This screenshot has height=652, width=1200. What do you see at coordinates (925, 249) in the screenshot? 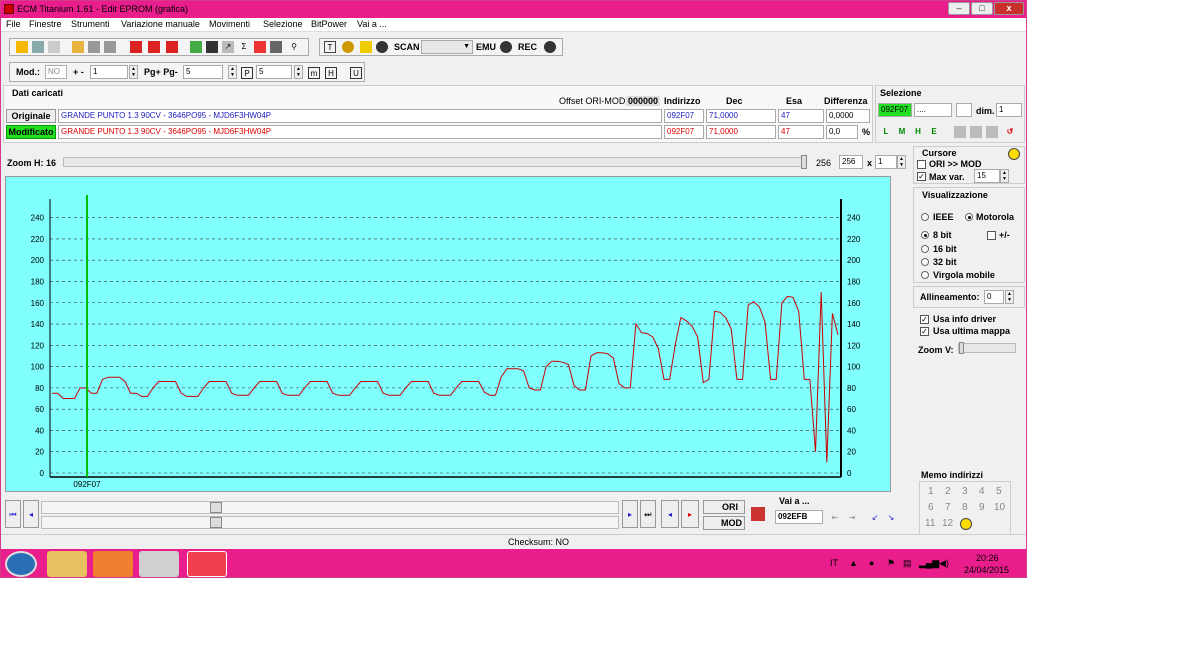
I see `16bit-radio` at bounding box center [925, 249].